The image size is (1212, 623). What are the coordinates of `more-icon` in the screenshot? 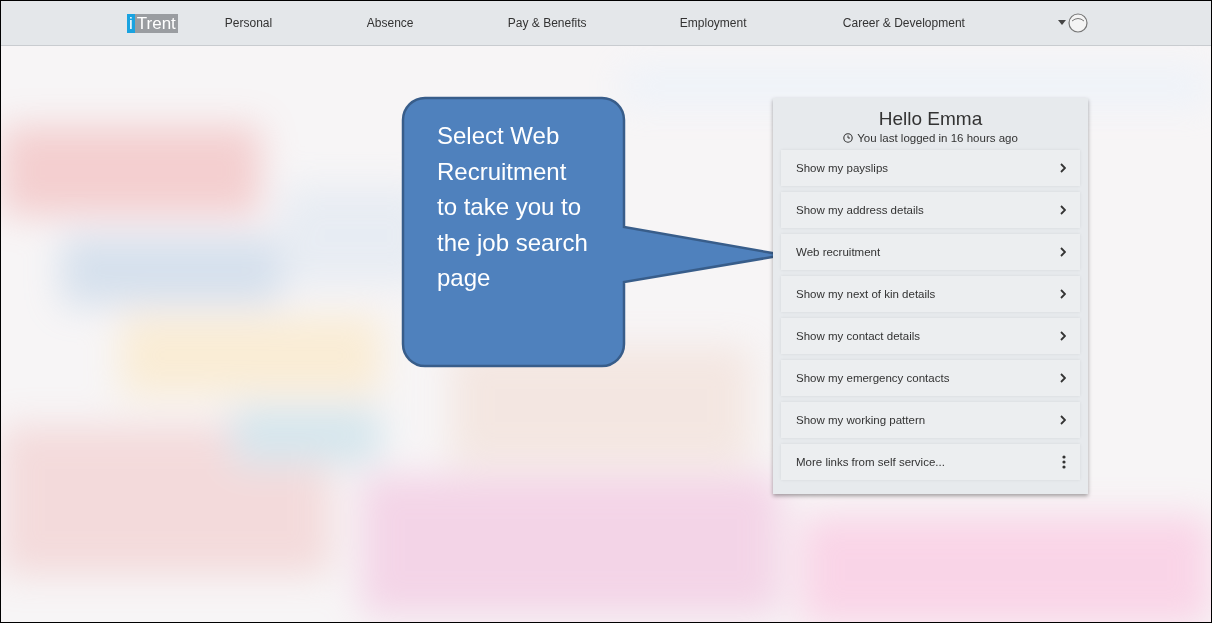 It's located at (1064, 462).